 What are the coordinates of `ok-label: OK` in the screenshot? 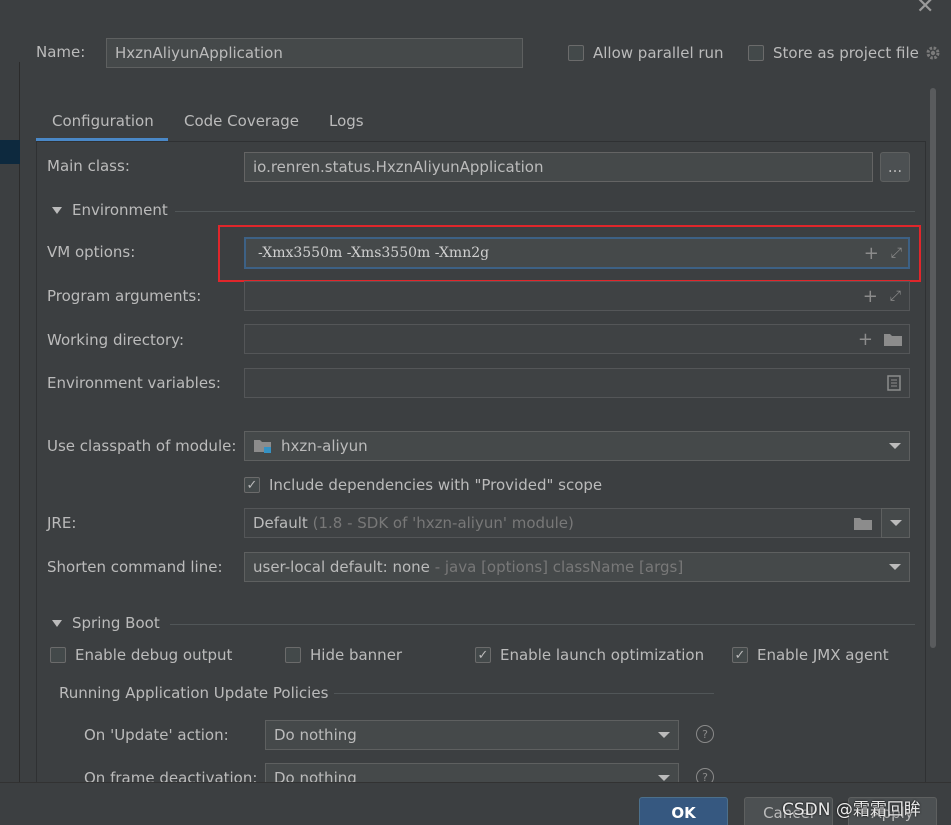 It's located at (683, 813).